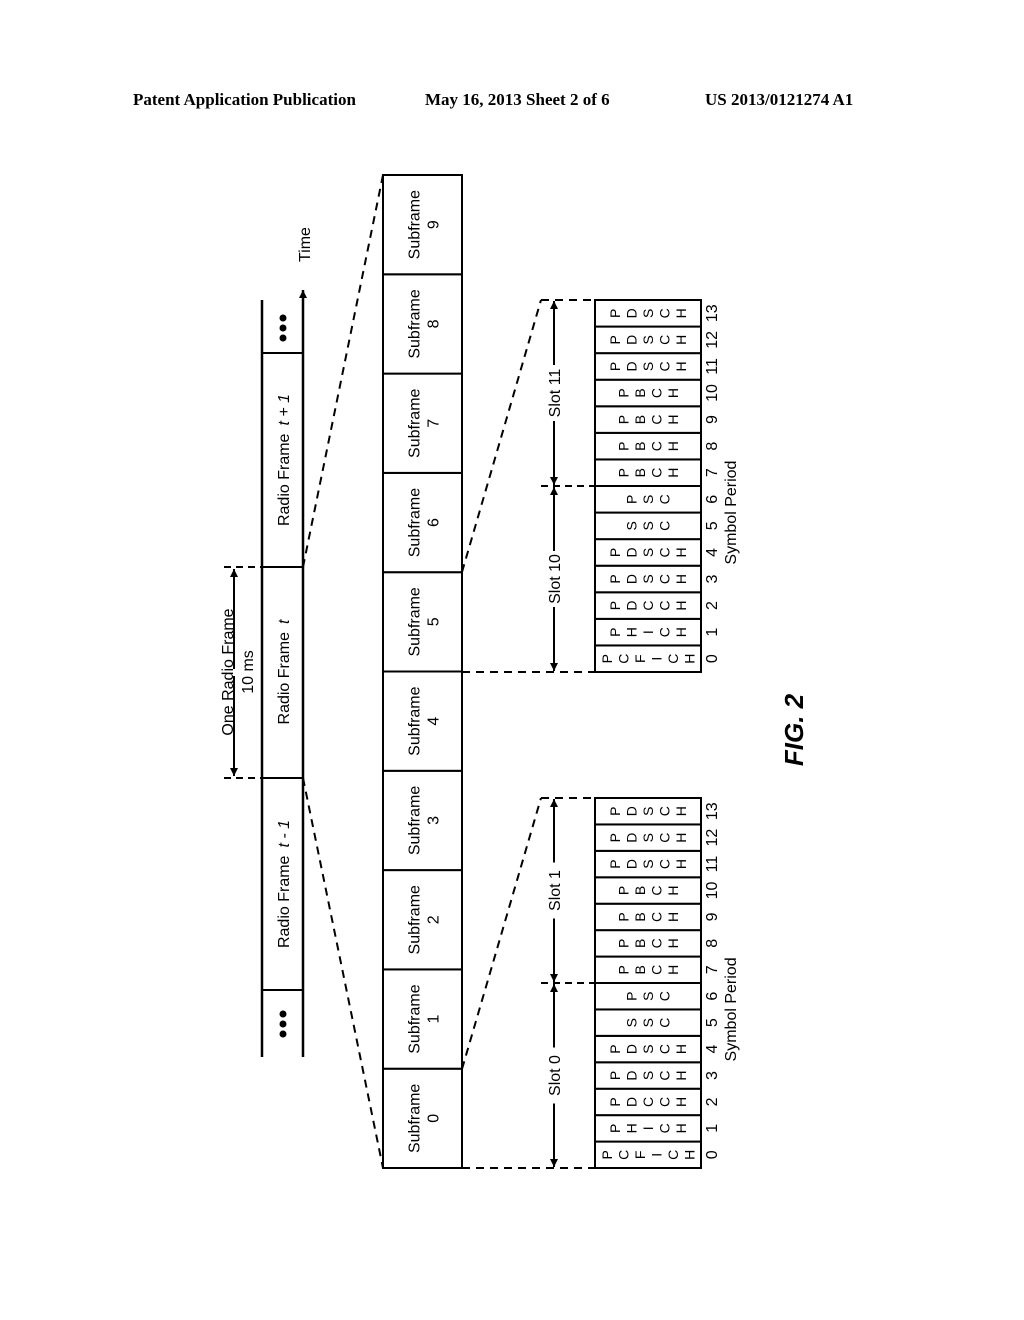 The height and width of the screenshot is (1320, 1024). I want to click on subframe-number: 4, so click(434, 721).